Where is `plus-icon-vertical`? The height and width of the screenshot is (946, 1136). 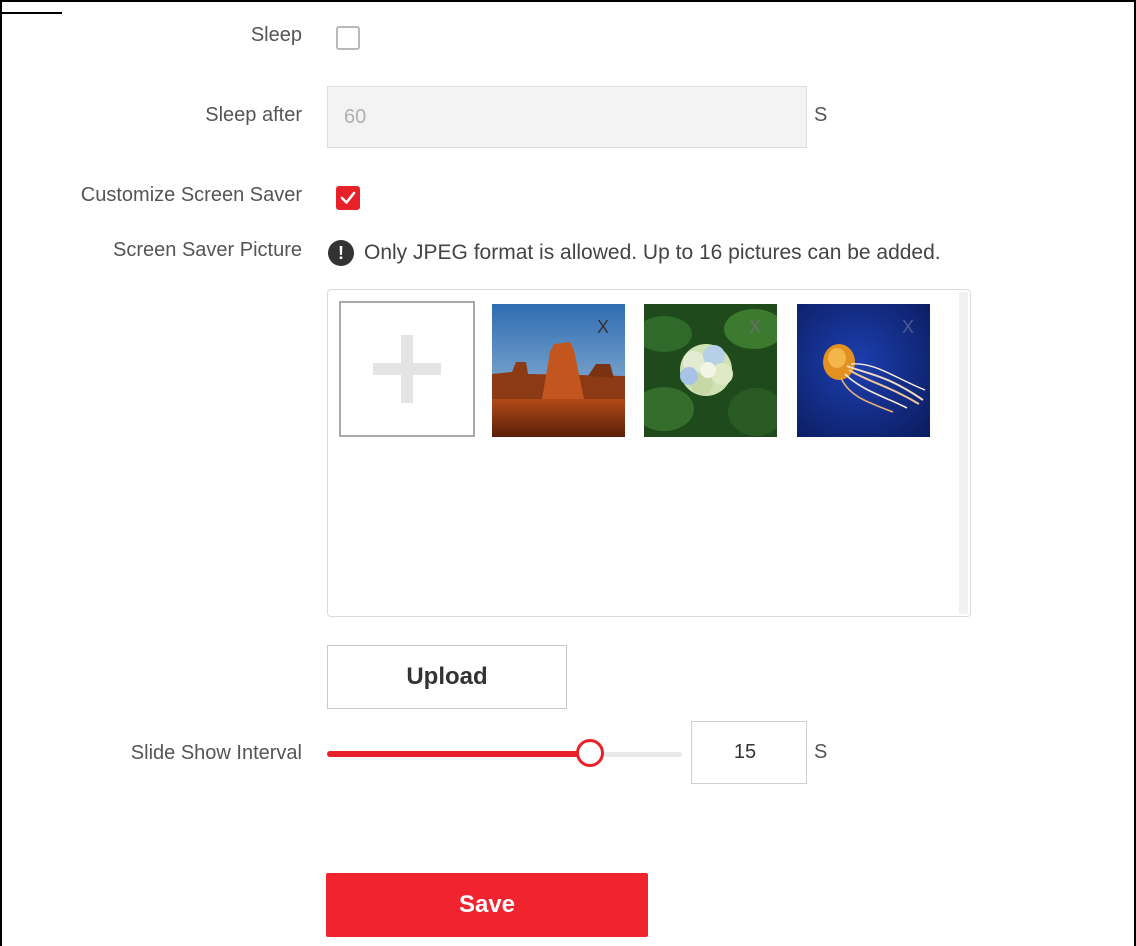 plus-icon-vertical is located at coordinates (407, 369).